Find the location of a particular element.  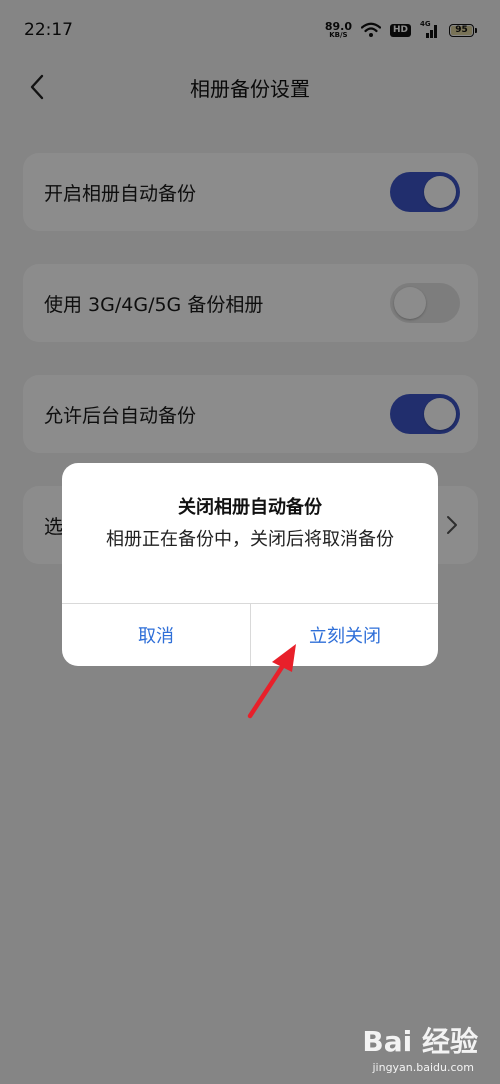

watermark-logo: Bai 经验 is located at coordinates (420, 1041).